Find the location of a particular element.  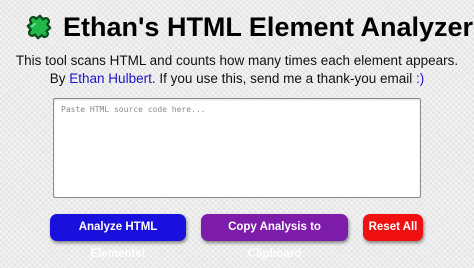

author-link: Ethan Hulbert is located at coordinates (110, 78).